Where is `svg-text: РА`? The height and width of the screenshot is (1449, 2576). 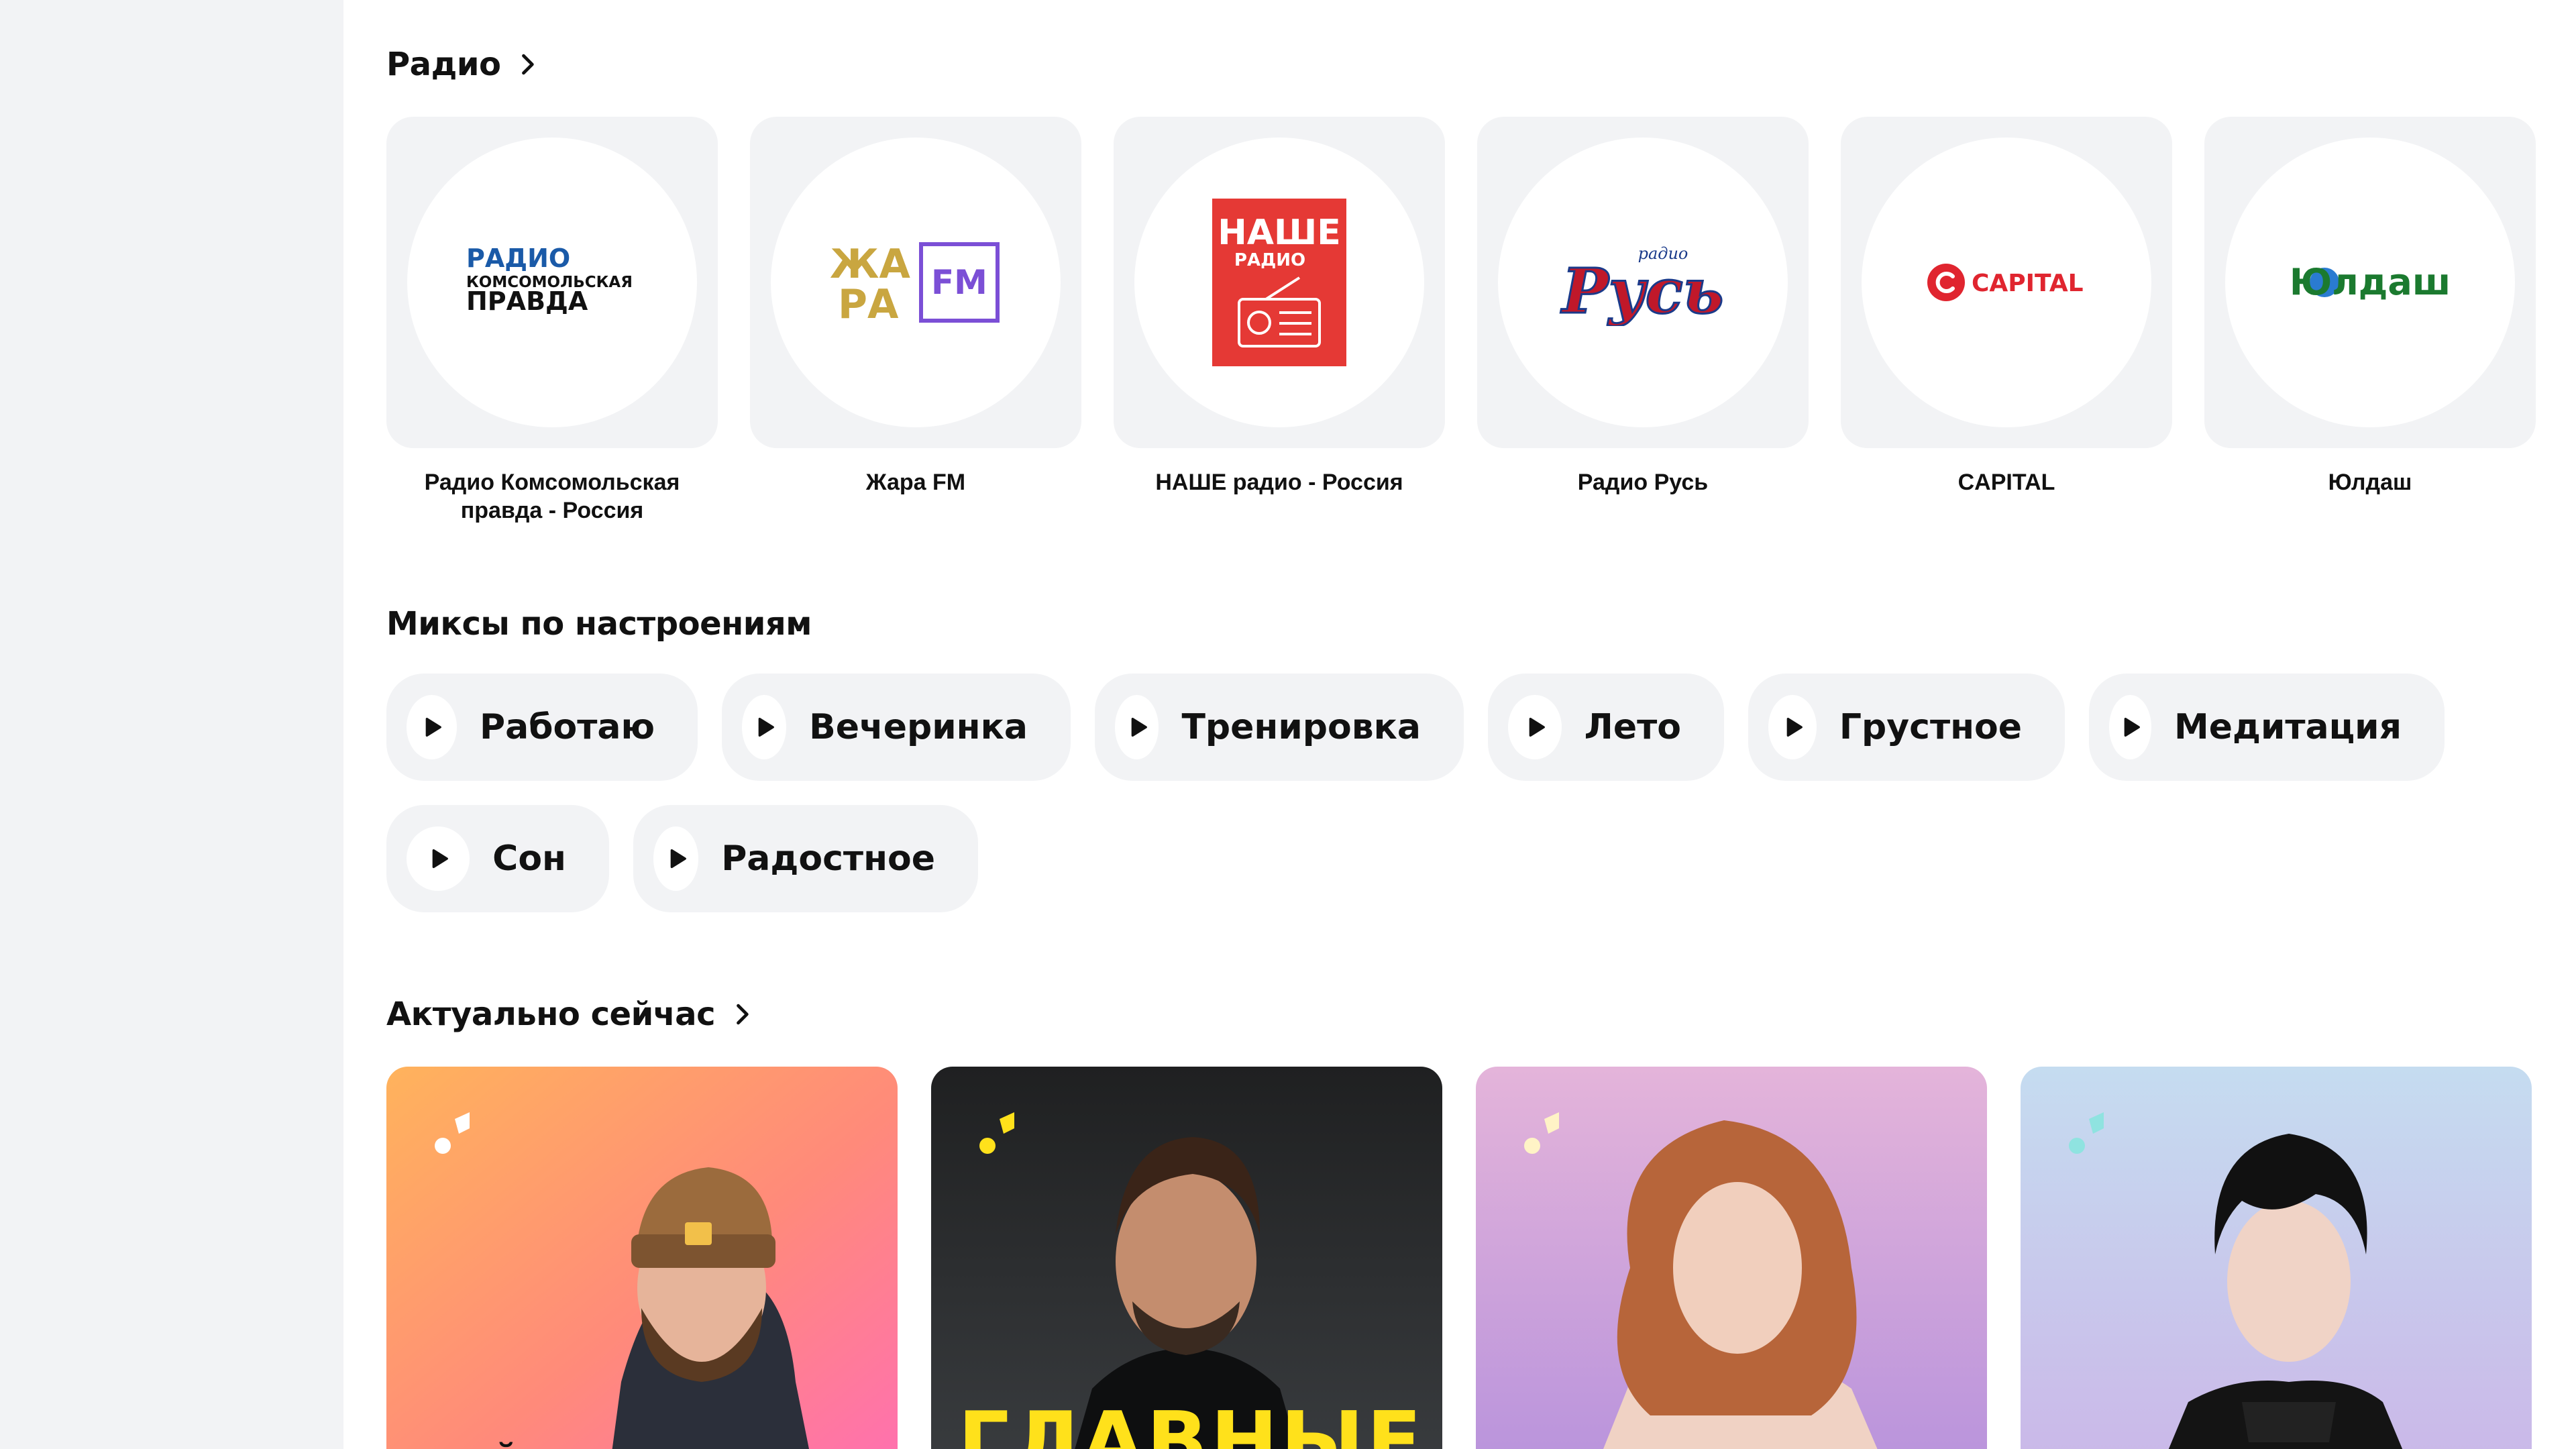
svg-text: РА is located at coordinates (868, 303).